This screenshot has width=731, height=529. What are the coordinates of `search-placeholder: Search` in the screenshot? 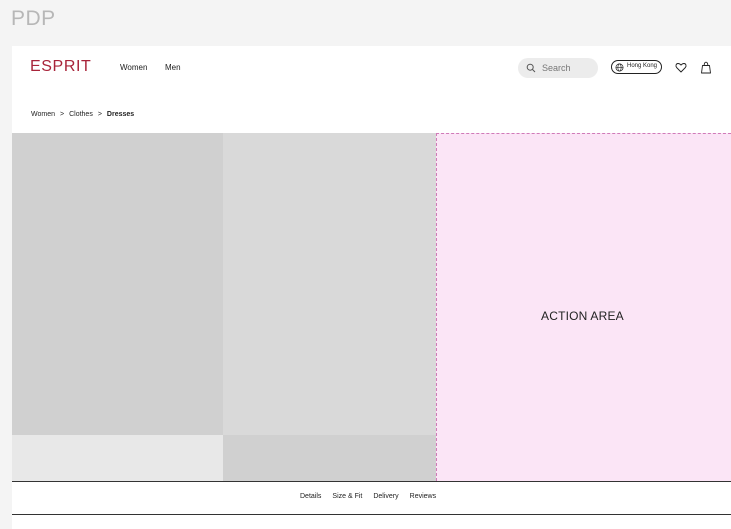 It's located at (556, 68).